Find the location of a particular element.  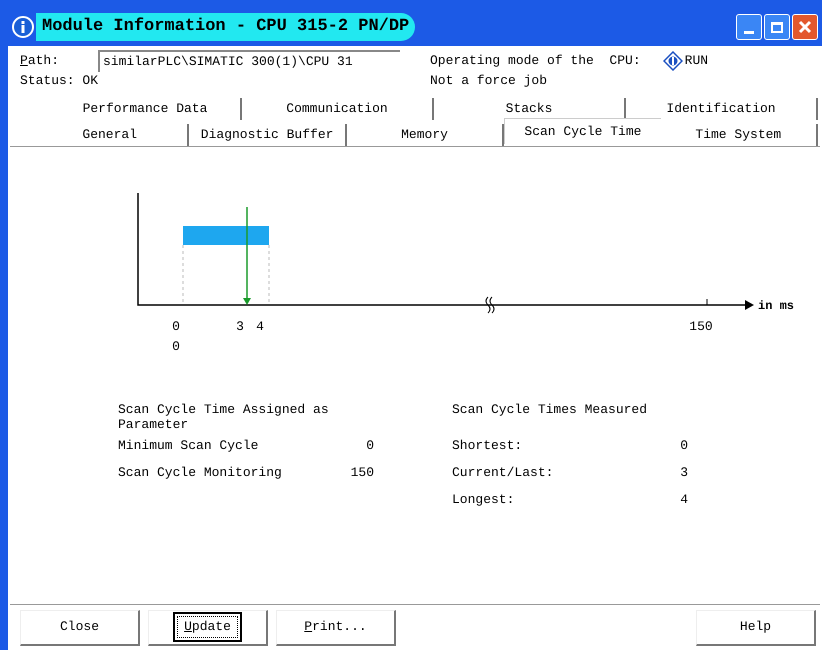

axis-tick-label: 4 is located at coordinates (260, 327).